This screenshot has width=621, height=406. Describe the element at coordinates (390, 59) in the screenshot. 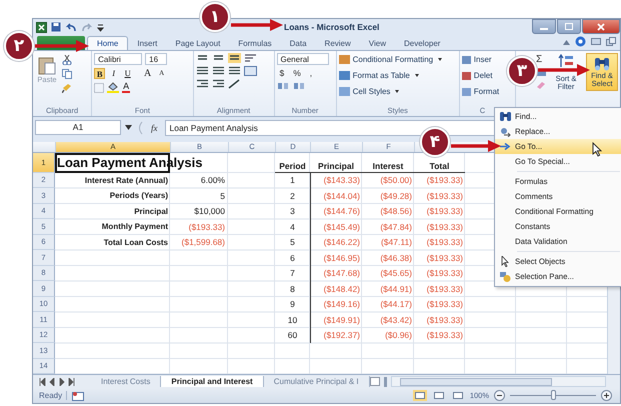

I see `styles-button: Conditional Formatting` at that location.